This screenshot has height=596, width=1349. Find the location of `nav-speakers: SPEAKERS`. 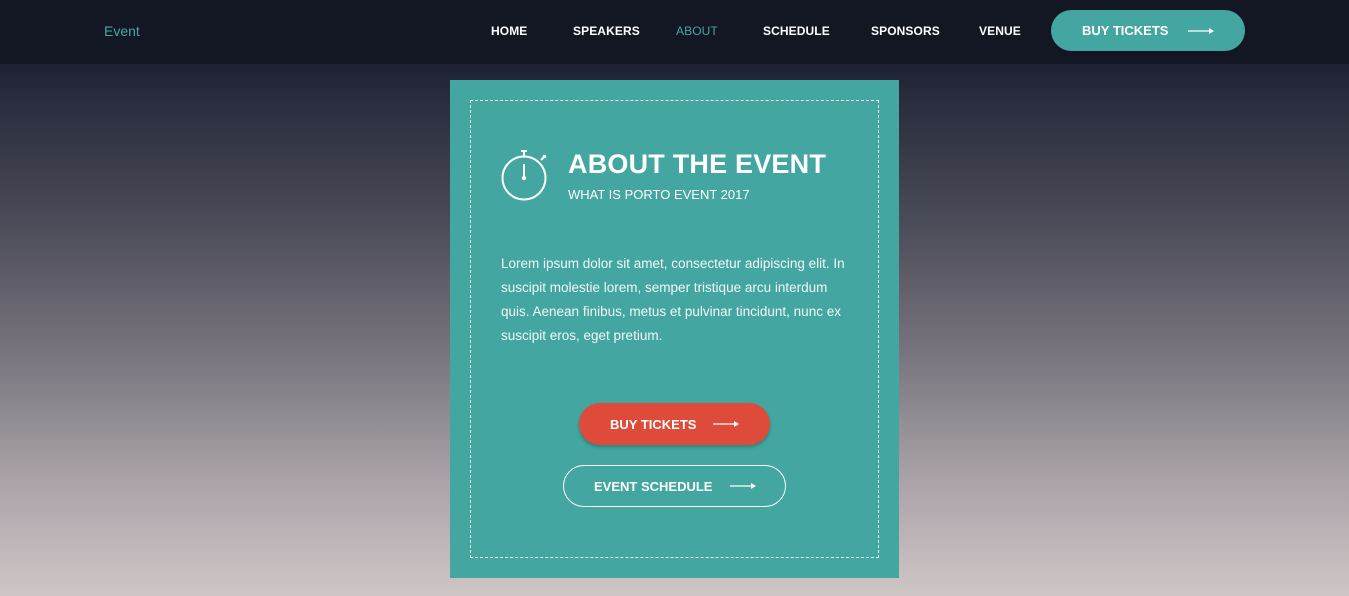

nav-speakers: SPEAKERS is located at coordinates (606, 31).